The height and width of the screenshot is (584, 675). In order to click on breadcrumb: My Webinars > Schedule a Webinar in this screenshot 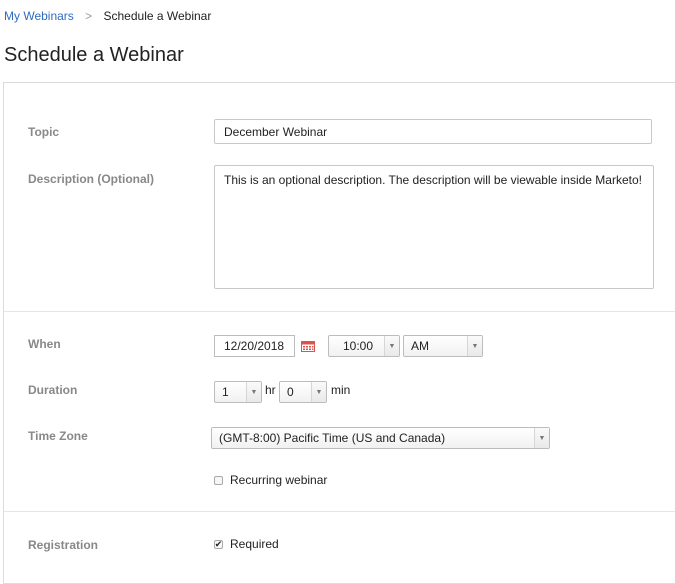, I will do `click(107, 16)`.